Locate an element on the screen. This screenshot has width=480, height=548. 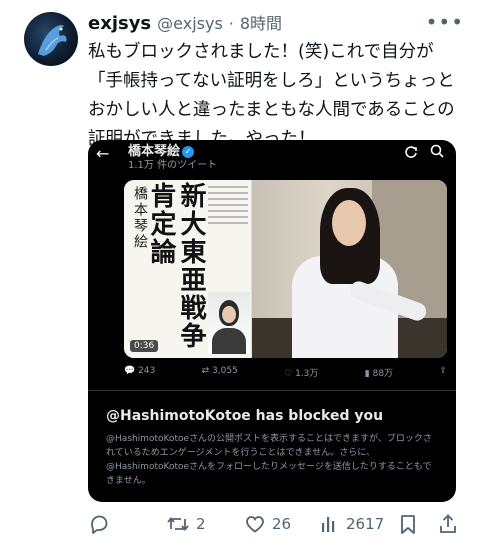
tweet-line: おかしい人と違ったまともな人間であることの is located at coordinates (271, 110).